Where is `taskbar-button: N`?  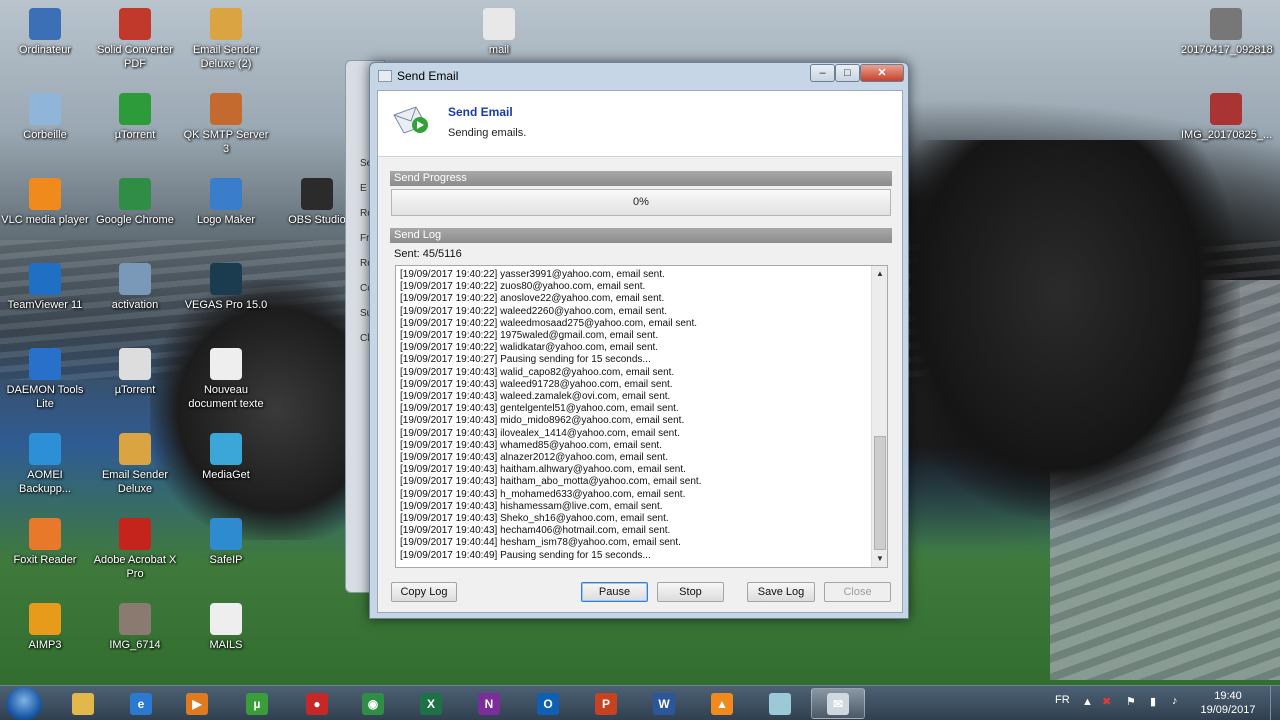 taskbar-button: N is located at coordinates (489, 703).